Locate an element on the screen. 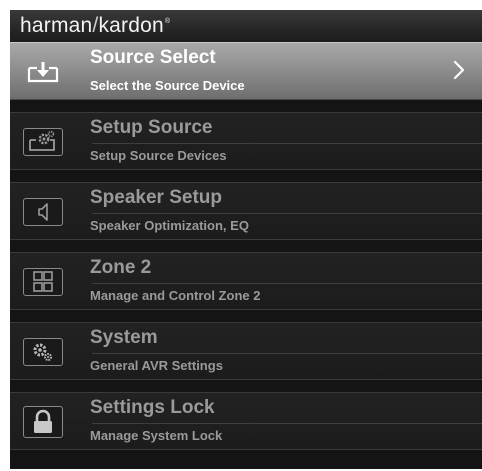 This screenshot has width=482, height=471. menu-item-zone-2: Zone 2 Manage and Control Zone 2 is located at coordinates (246, 287).